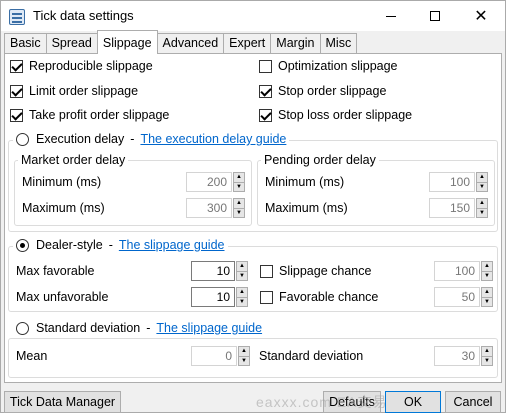 The width and height of the screenshot is (506, 413). I want to click on dealer-style-header: Dealer-style - The slippage guide, so click(120, 245).